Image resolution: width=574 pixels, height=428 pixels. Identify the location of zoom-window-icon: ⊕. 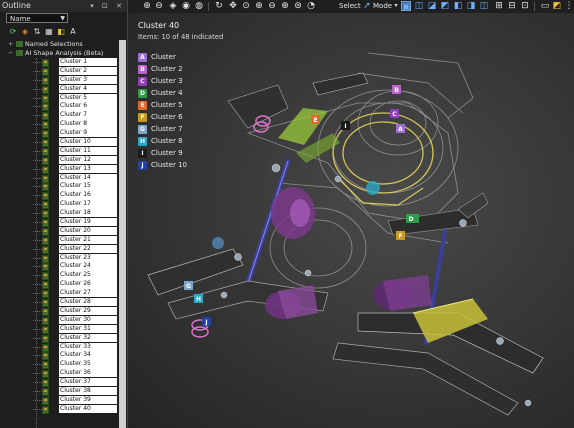
(259, 6).